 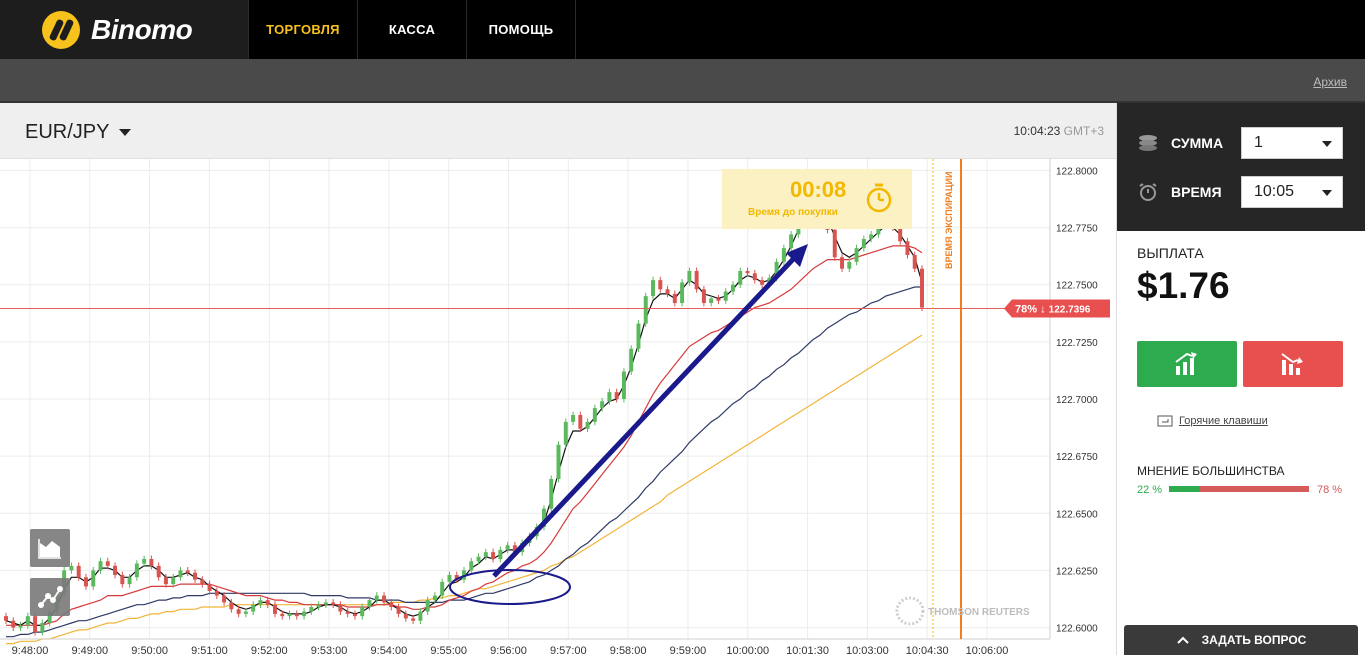 I want to click on timer-label: Время до покупки, so click(x=793, y=212).